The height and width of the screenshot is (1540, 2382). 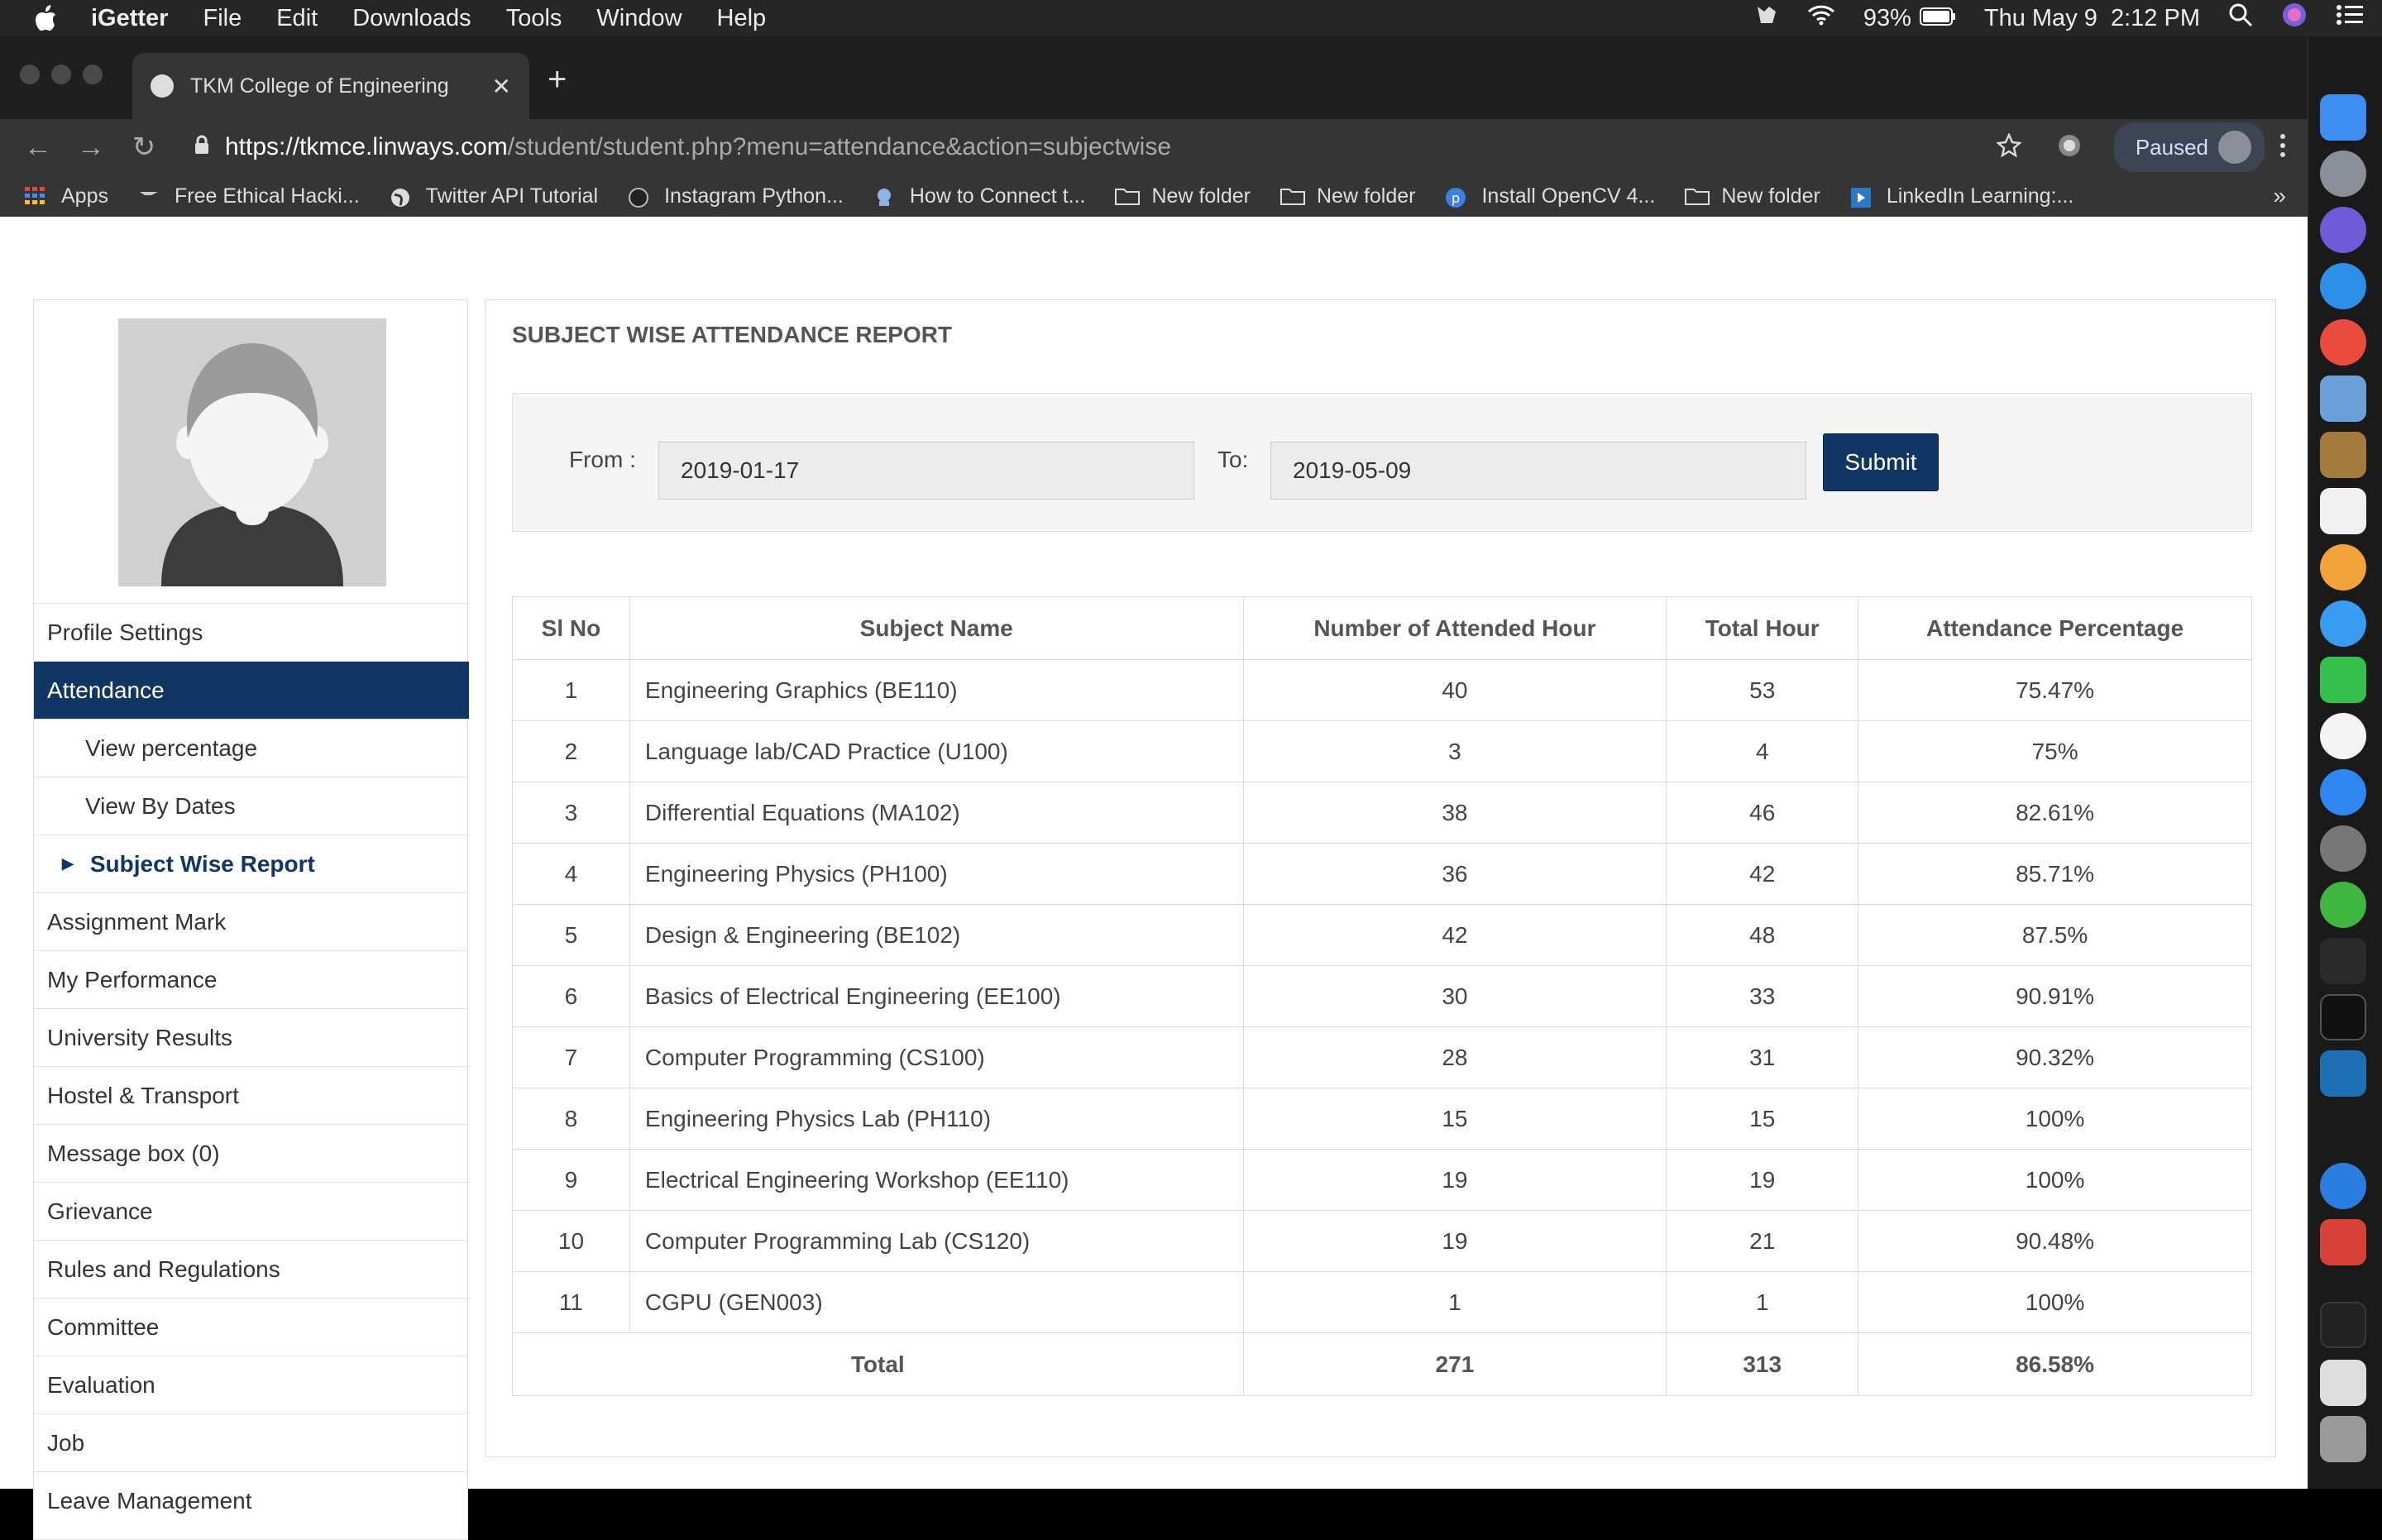 What do you see at coordinates (2343, 1325) in the screenshot?
I see `terminal-window-thumbnail` at bounding box center [2343, 1325].